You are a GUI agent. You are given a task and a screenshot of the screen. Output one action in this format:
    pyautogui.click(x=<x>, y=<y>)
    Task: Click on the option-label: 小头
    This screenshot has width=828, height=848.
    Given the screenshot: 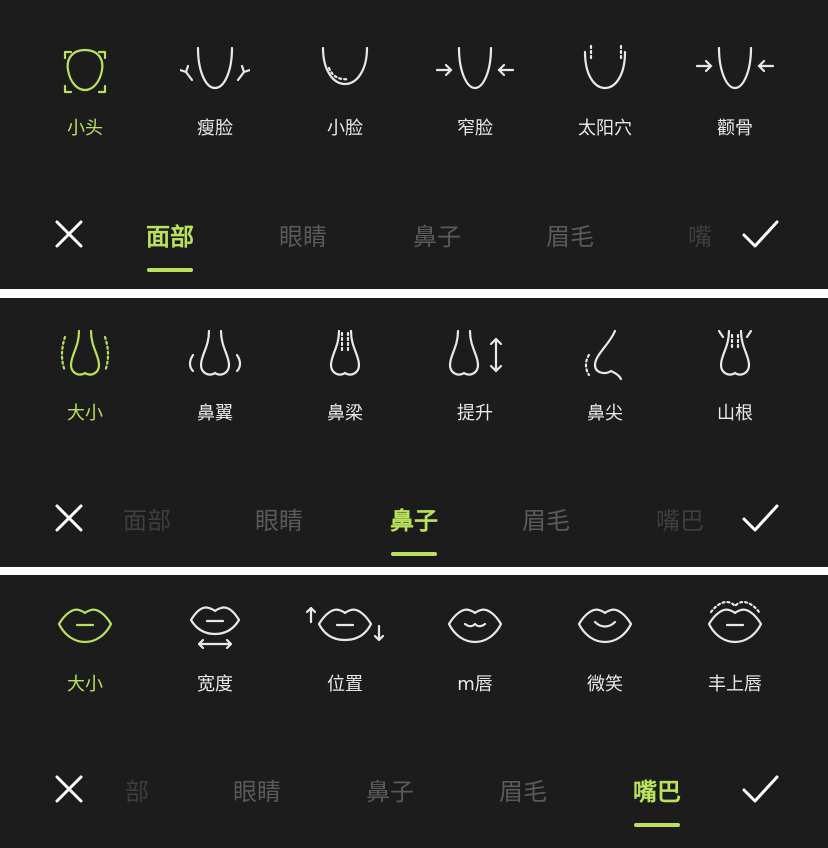 What is the action you would take?
    pyautogui.click(x=85, y=128)
    